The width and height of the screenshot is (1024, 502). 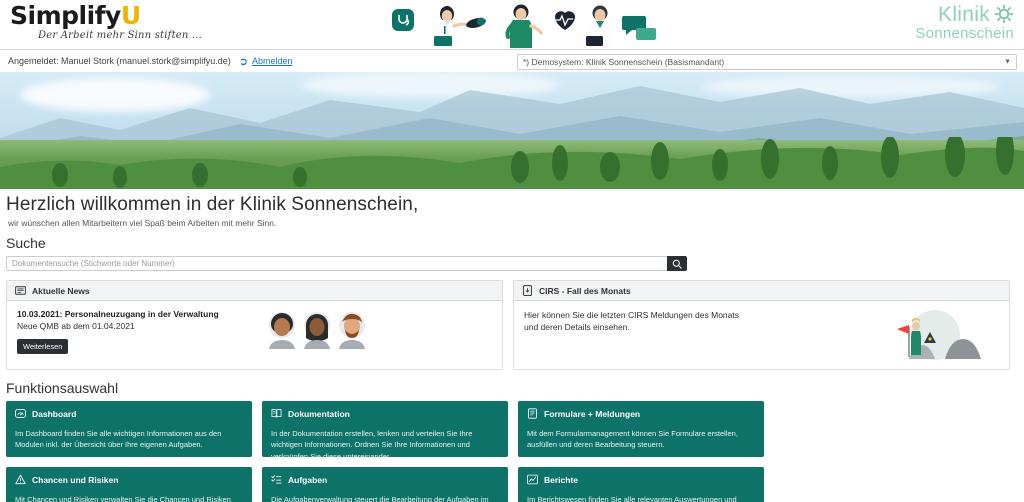 I want to click on logout-link: Abmelden, so click(x=272, y=61).